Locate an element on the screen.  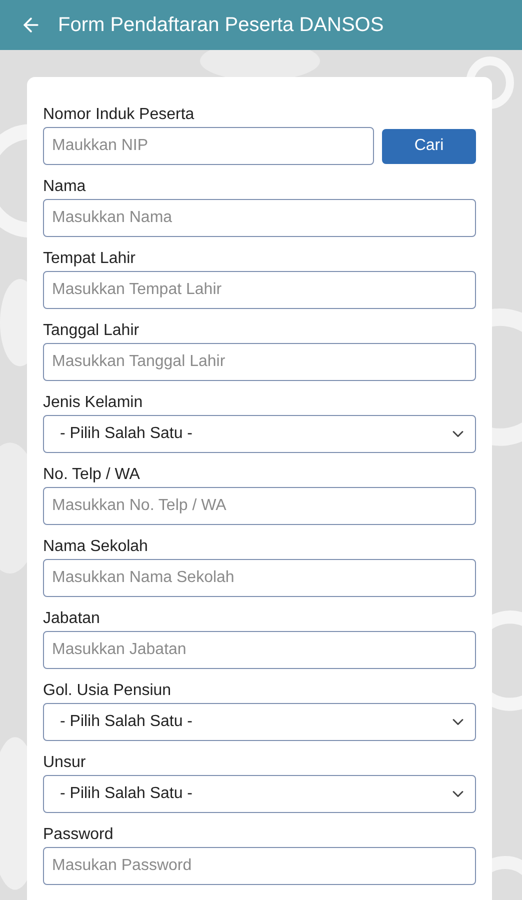
input-field: Maukkan NIP is located at coordinates (208, 146).